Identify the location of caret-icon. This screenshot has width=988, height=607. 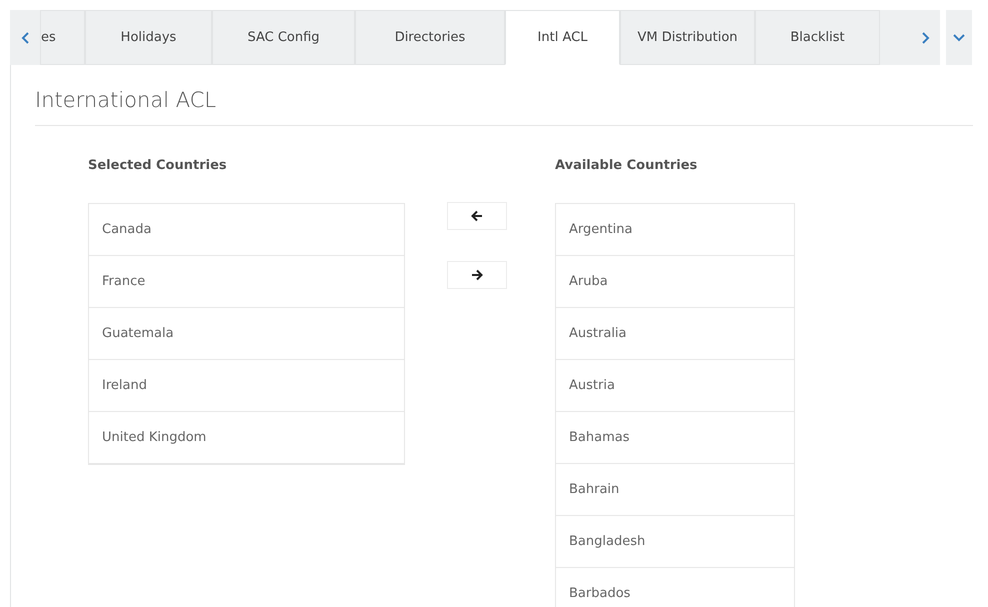
(959, 38).